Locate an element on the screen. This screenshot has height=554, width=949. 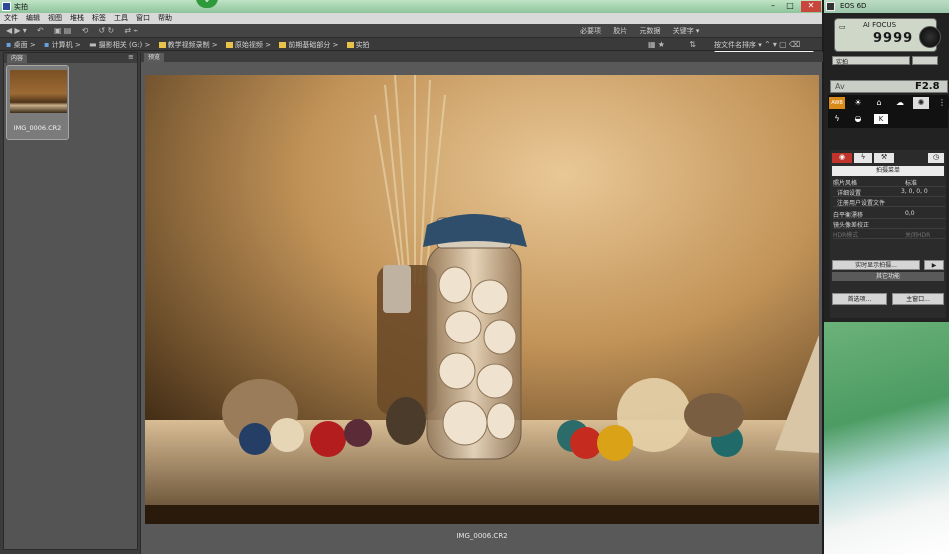
menu-row-picture-style: 照片风格 标准 is located at coordinates (889, 182).